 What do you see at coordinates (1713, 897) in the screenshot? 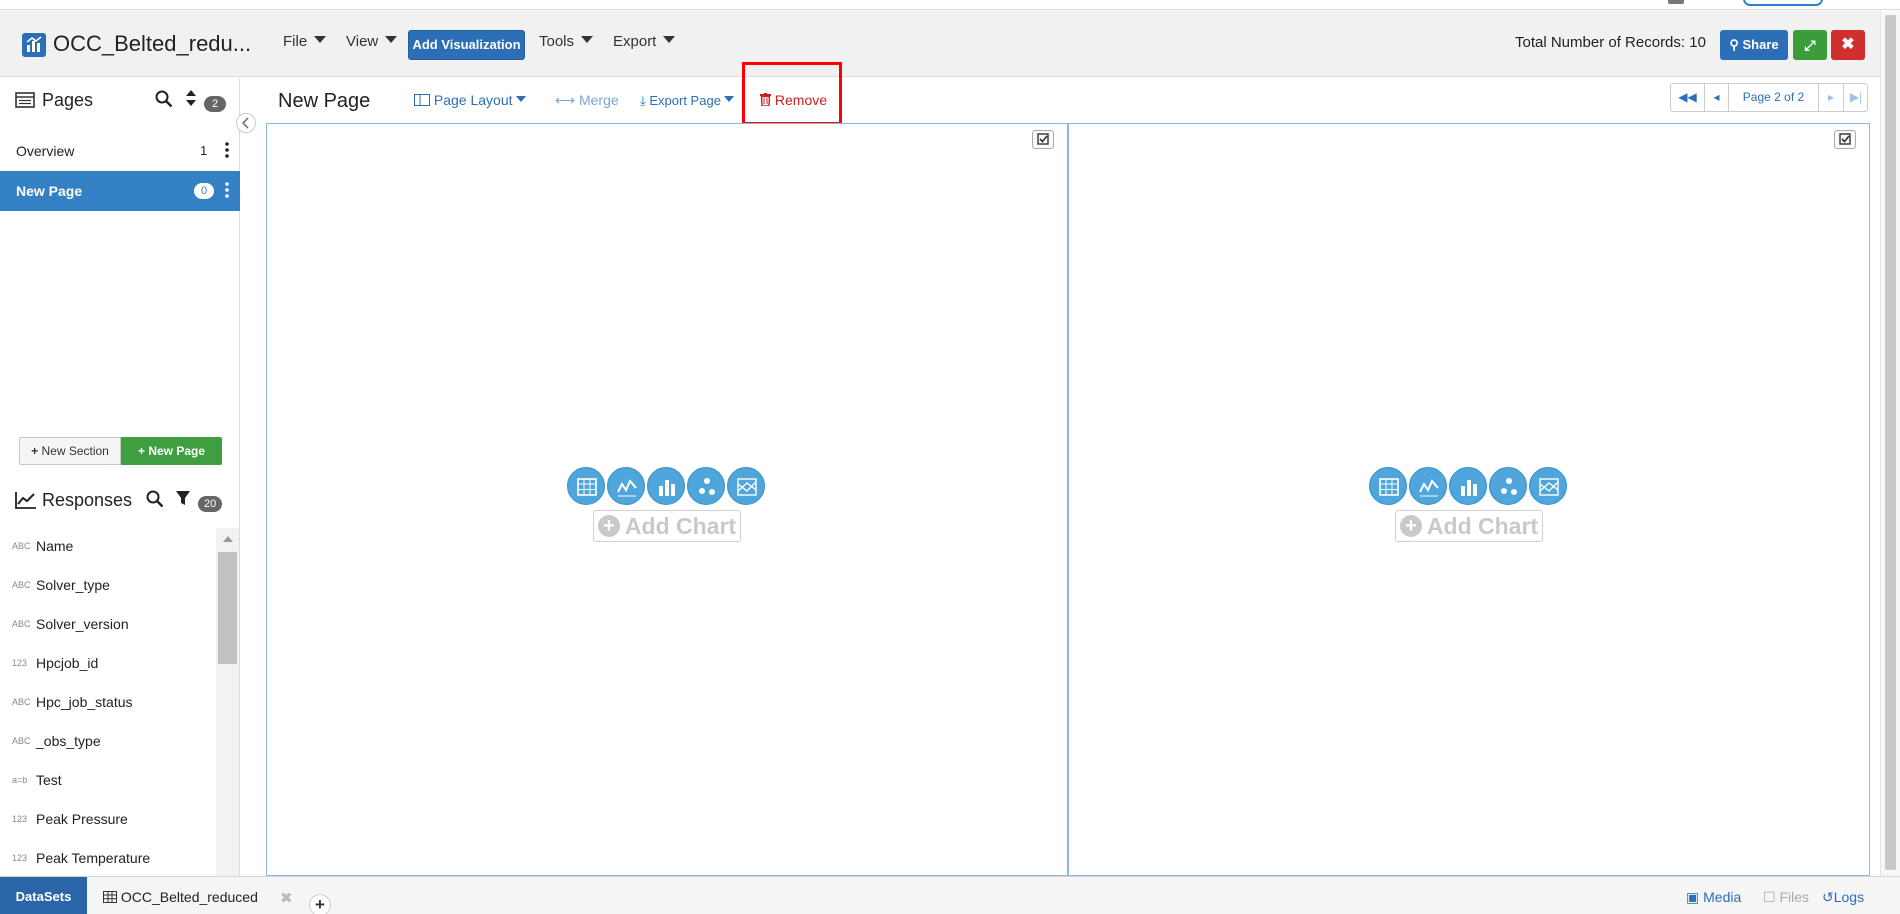
I see `media-link: ▣ Media` at bounding box center [1713, 897].